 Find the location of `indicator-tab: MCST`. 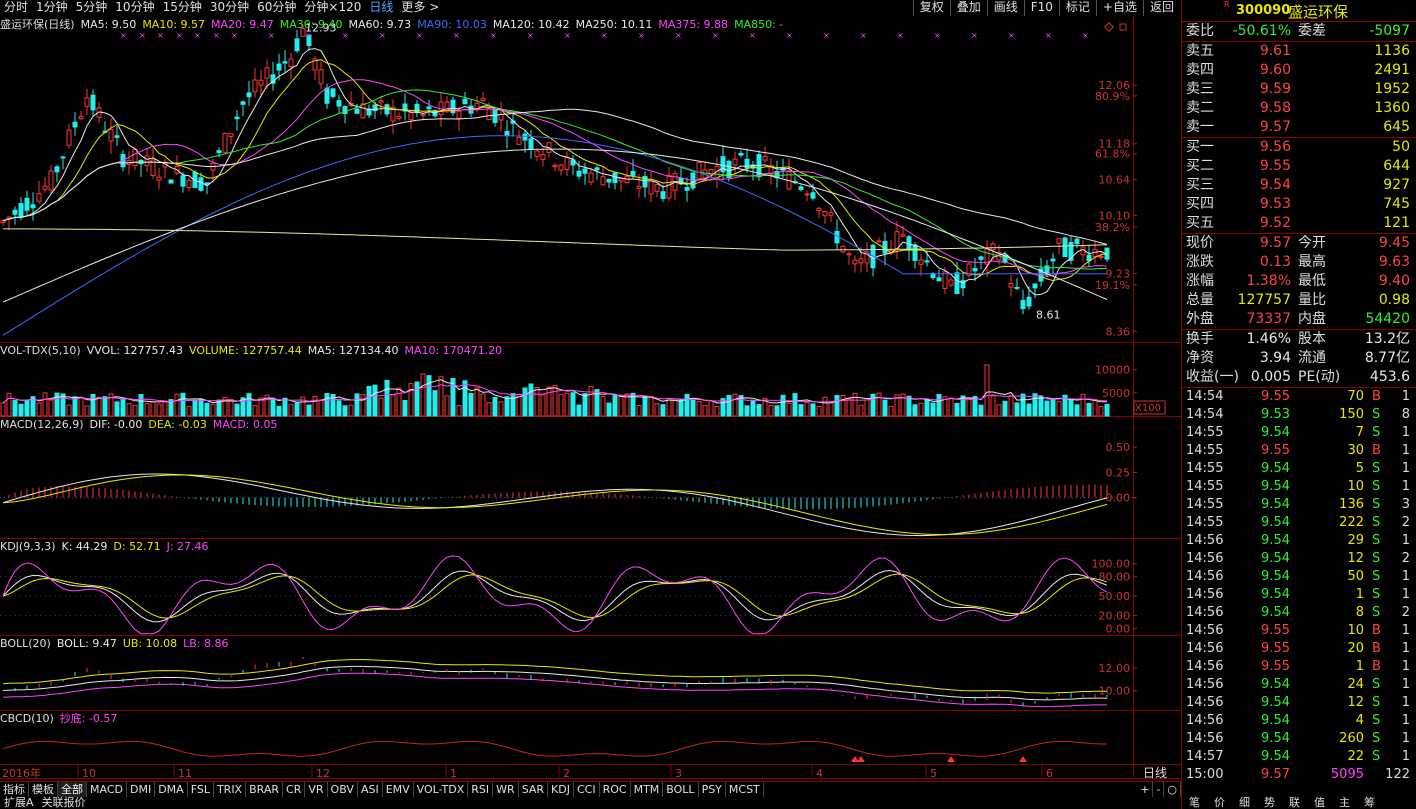

indicator-tab: MCST is located at coordinates (745, 789).